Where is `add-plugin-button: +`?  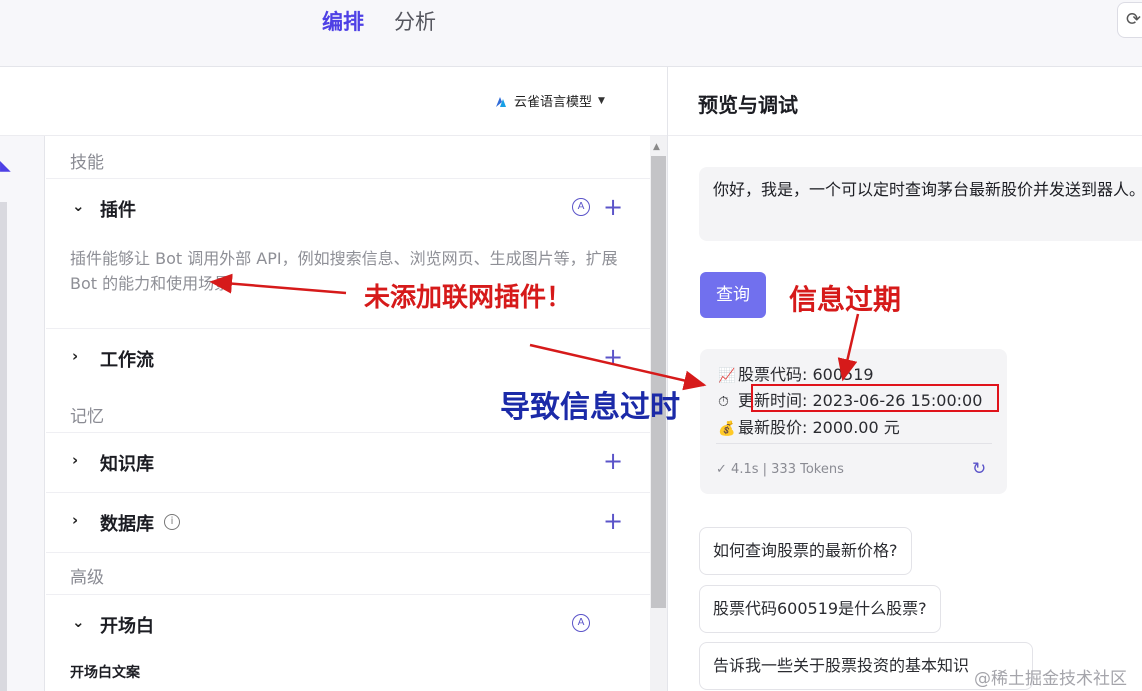
add-plugin-button: + is located at coordinates (613, 207).